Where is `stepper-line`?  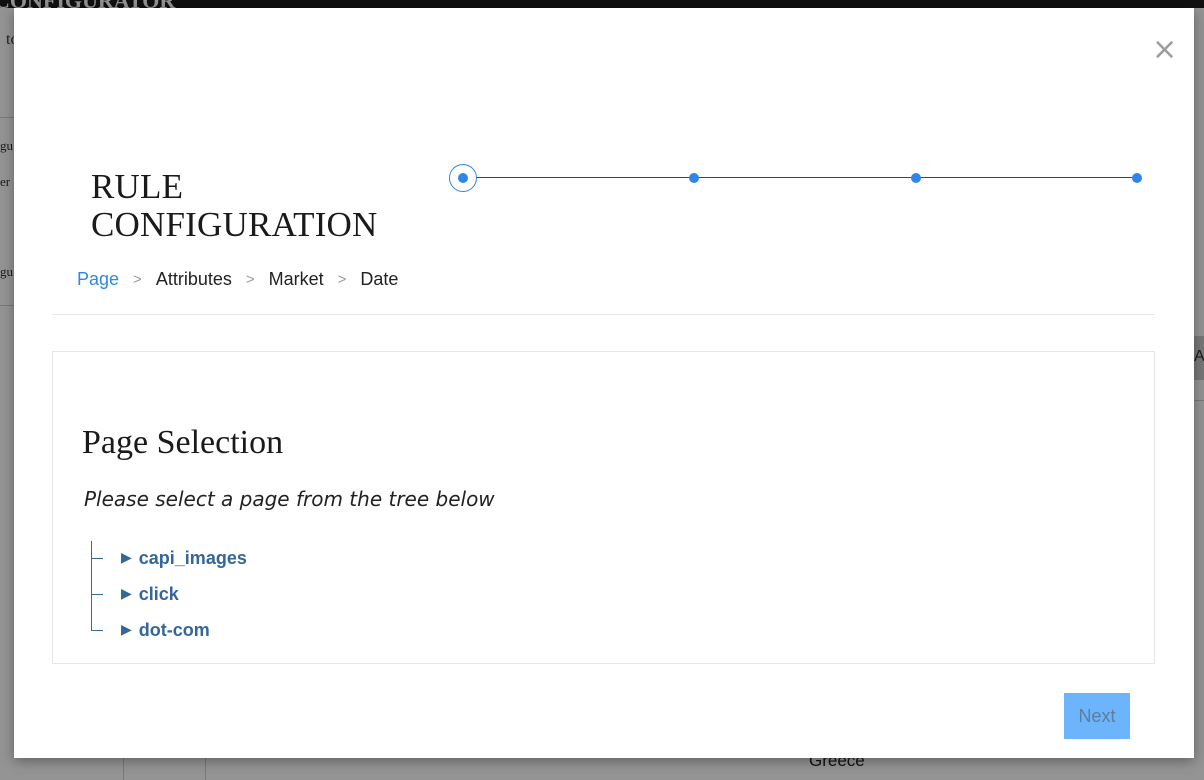 stepper-line is located at coordinates (801, 177).